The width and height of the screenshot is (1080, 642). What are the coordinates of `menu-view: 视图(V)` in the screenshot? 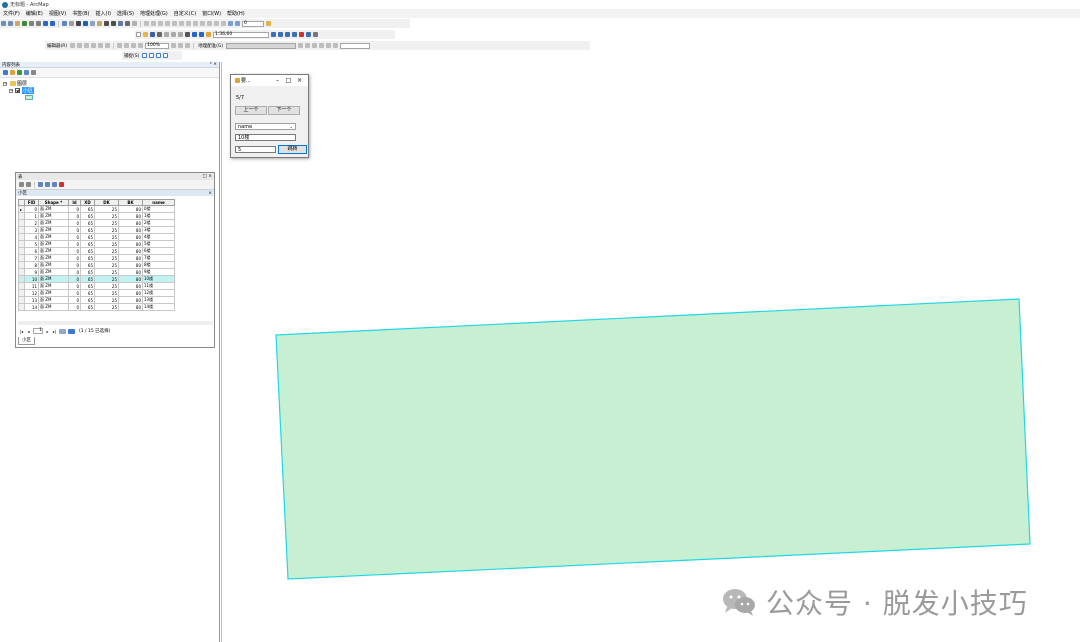 It's located at (57, 13).